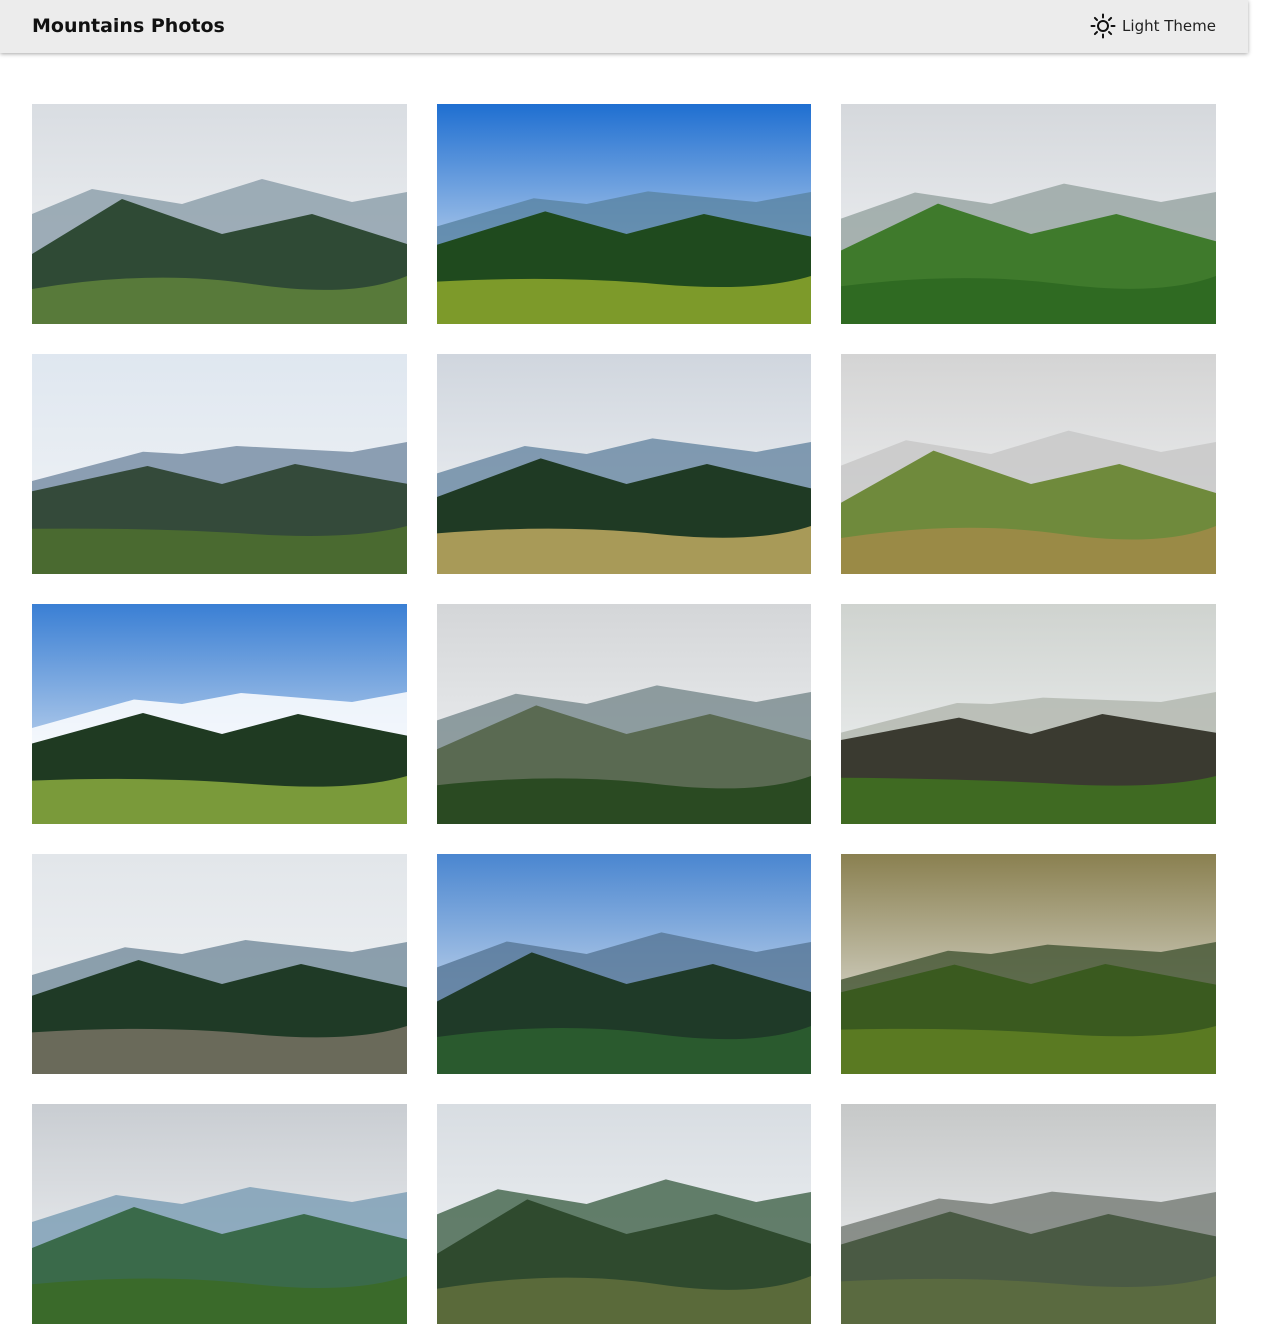 The width and height of the screenshot is (1280, 1324). Describe the element at coordinates (1169, 26) in the screenshot. I see `theme-toggle-label: Light Theme` at that location.